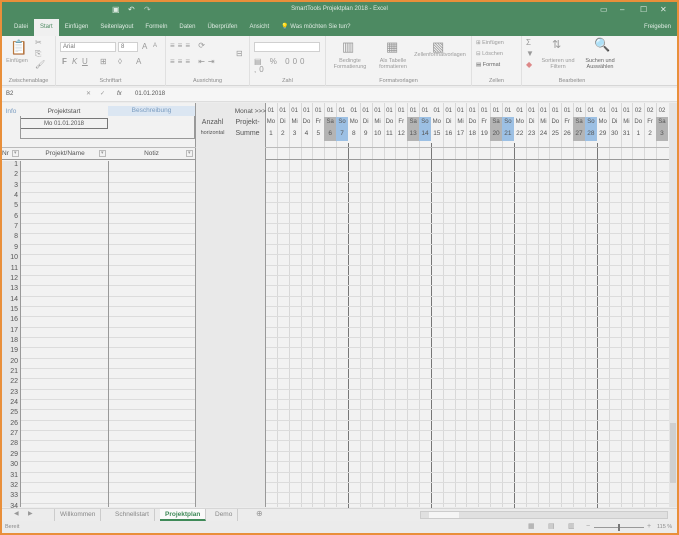 The height and width of the screenshot is (535, 679). What do you see at coordinates (78, 515) in the screenshot?
I see `sheet-tab-willkommen: Willkommen` at bounding box center [78, 515].